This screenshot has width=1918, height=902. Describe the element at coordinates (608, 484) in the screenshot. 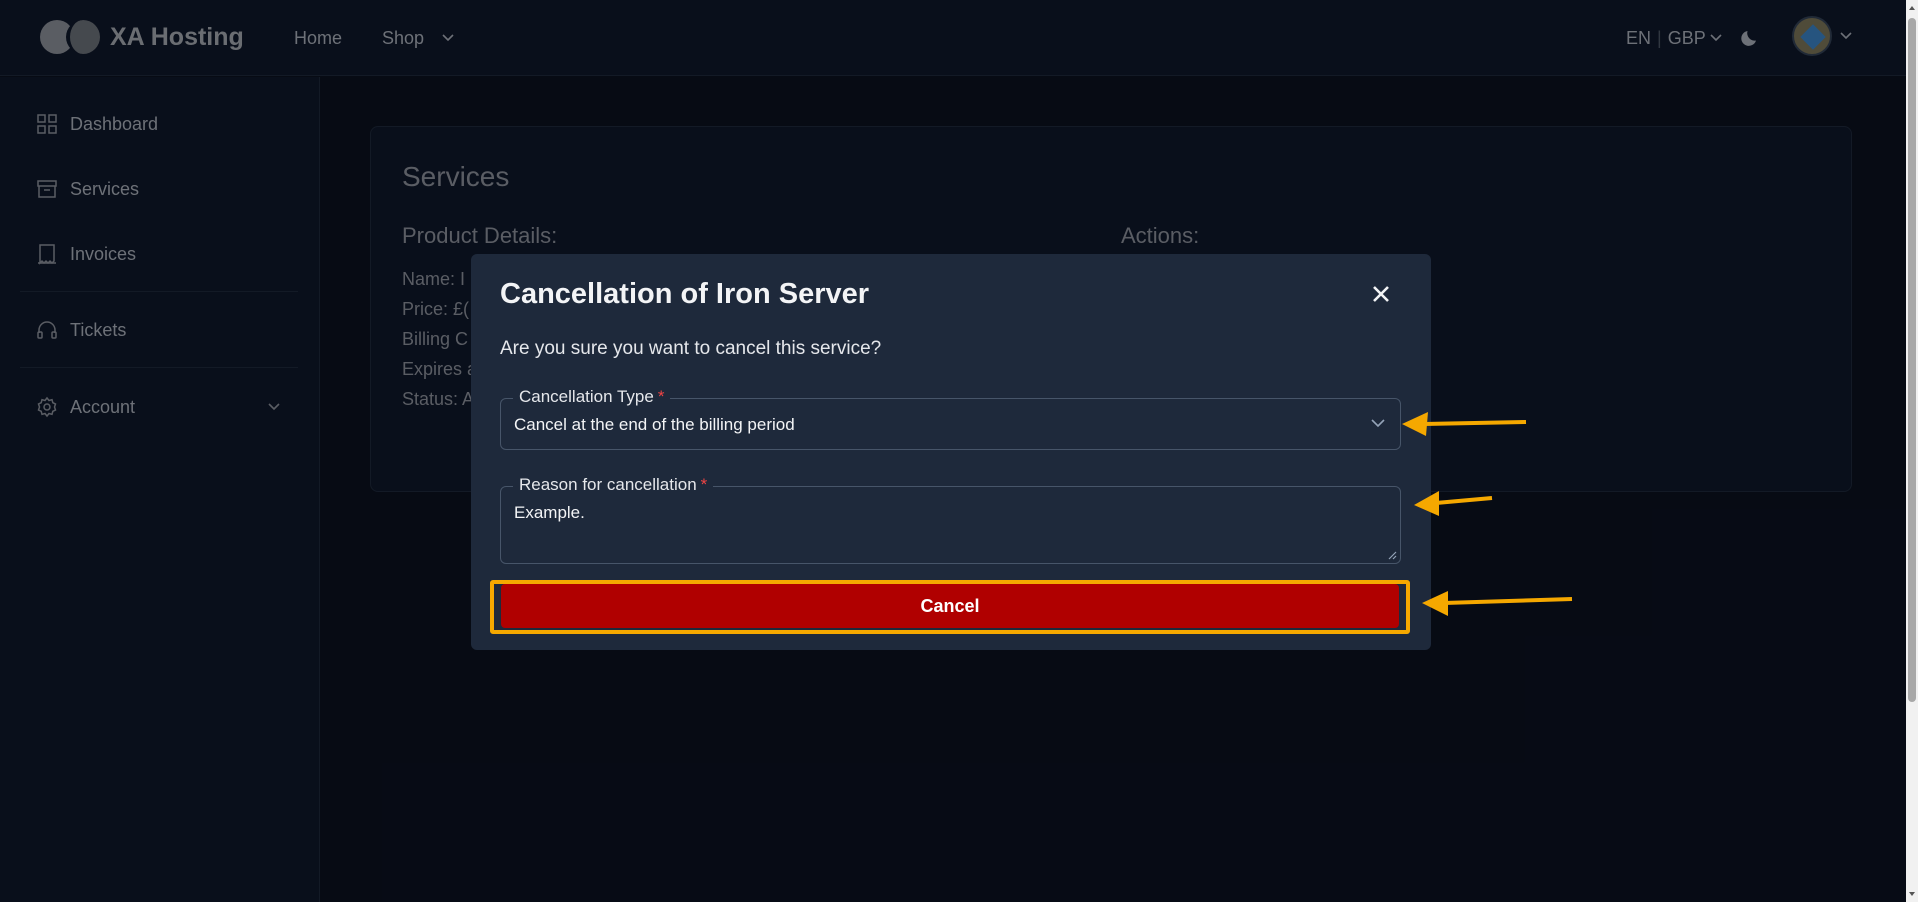

I see `field-label: Reason for cancellation` at that location.